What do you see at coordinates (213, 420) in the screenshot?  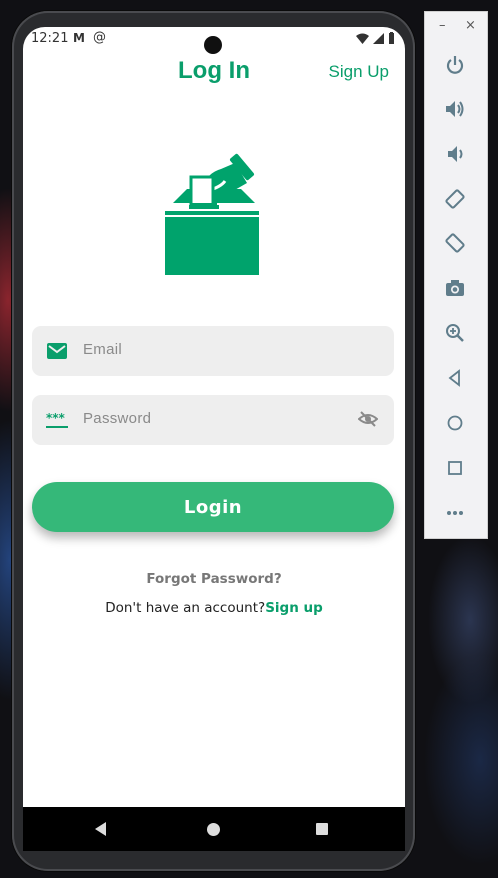 I see `password-field: *** Password` at bounding box center [213, 420].